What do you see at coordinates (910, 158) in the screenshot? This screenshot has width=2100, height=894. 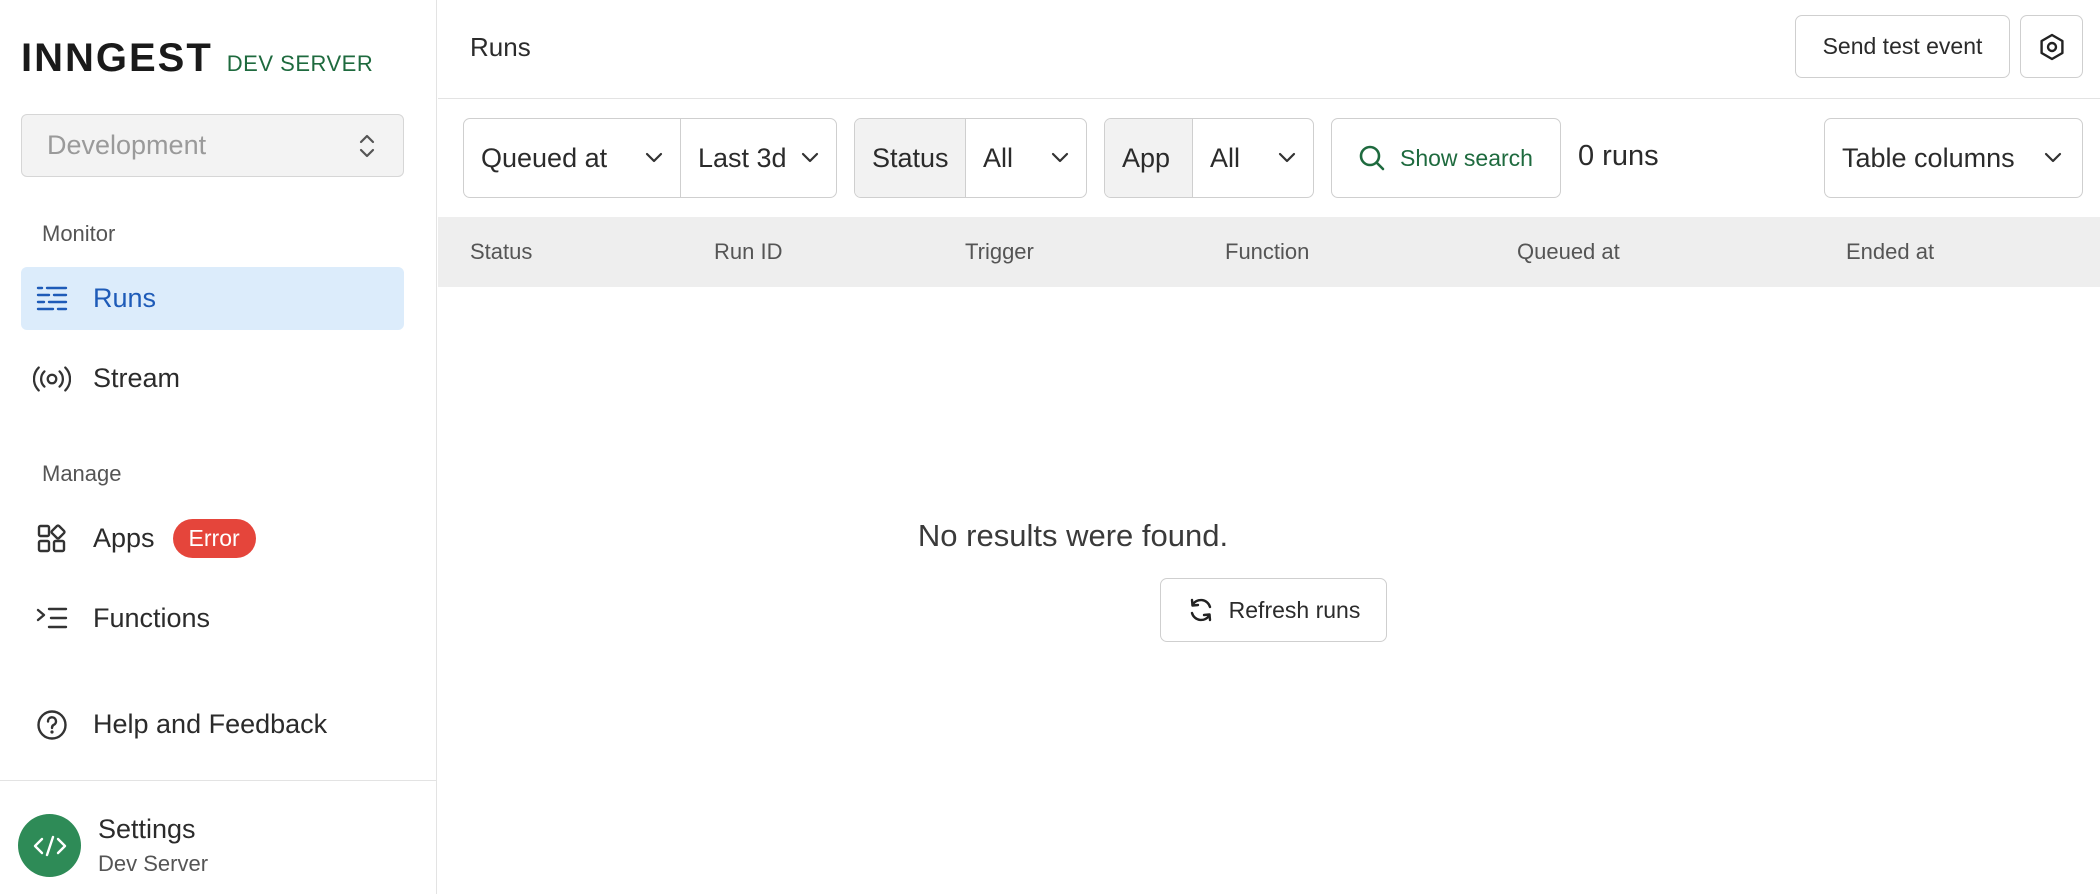 I see `status-filter-label: Status` at bounding box center [910, 158].